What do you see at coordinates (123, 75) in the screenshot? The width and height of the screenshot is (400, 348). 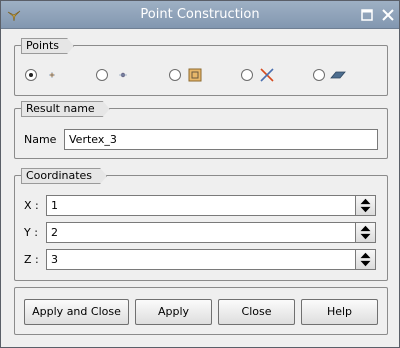 I see `point-on-edge-icon` at bounding box center [123, 75].